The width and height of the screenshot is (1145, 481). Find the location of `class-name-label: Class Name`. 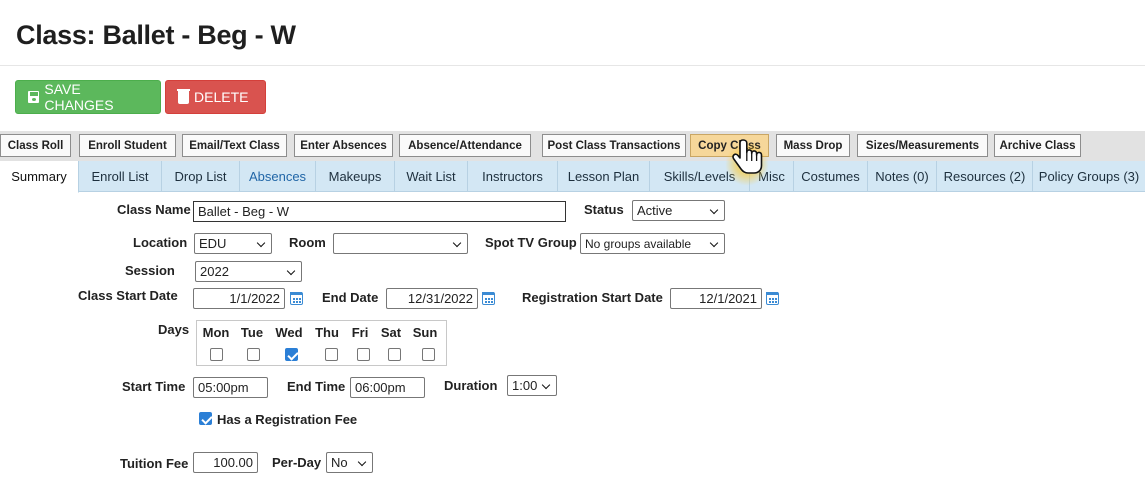

class-name-label: Class Name is located at coordinates (154, 209).